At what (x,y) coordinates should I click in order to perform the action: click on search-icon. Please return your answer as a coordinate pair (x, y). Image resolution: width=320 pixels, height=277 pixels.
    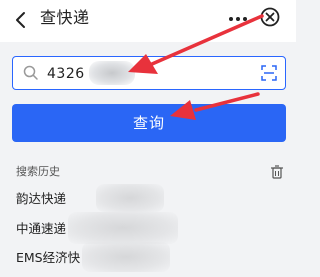
    Looking at the image, I should click on (30, 72).